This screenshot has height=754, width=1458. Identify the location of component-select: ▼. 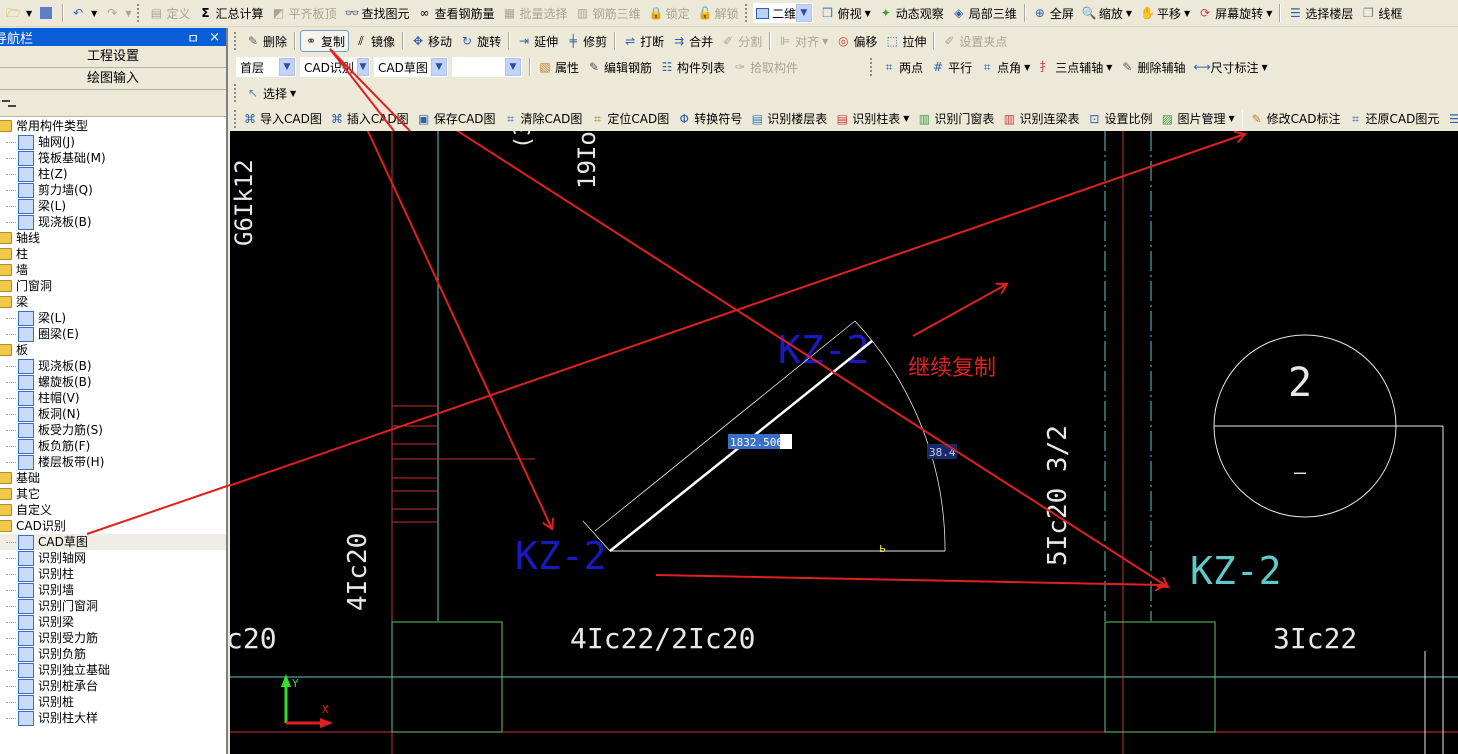
(487, 67).